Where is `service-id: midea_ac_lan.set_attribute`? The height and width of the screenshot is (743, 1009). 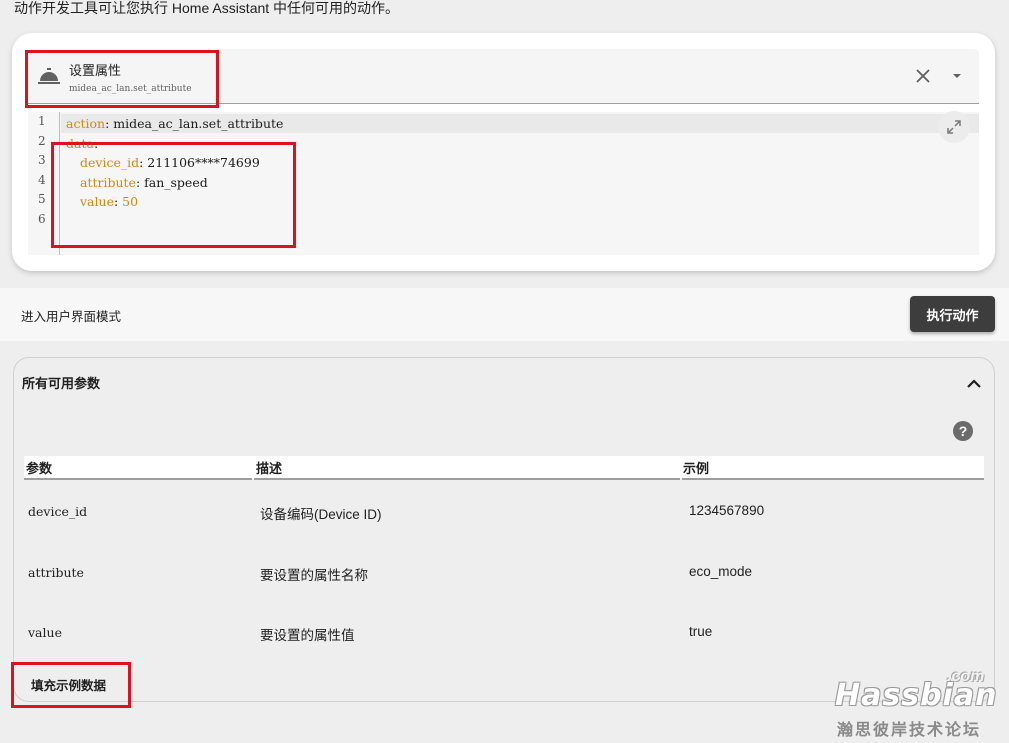 service-id: midea_ac_lan.set_attribute is located at coordinates (130, 89).